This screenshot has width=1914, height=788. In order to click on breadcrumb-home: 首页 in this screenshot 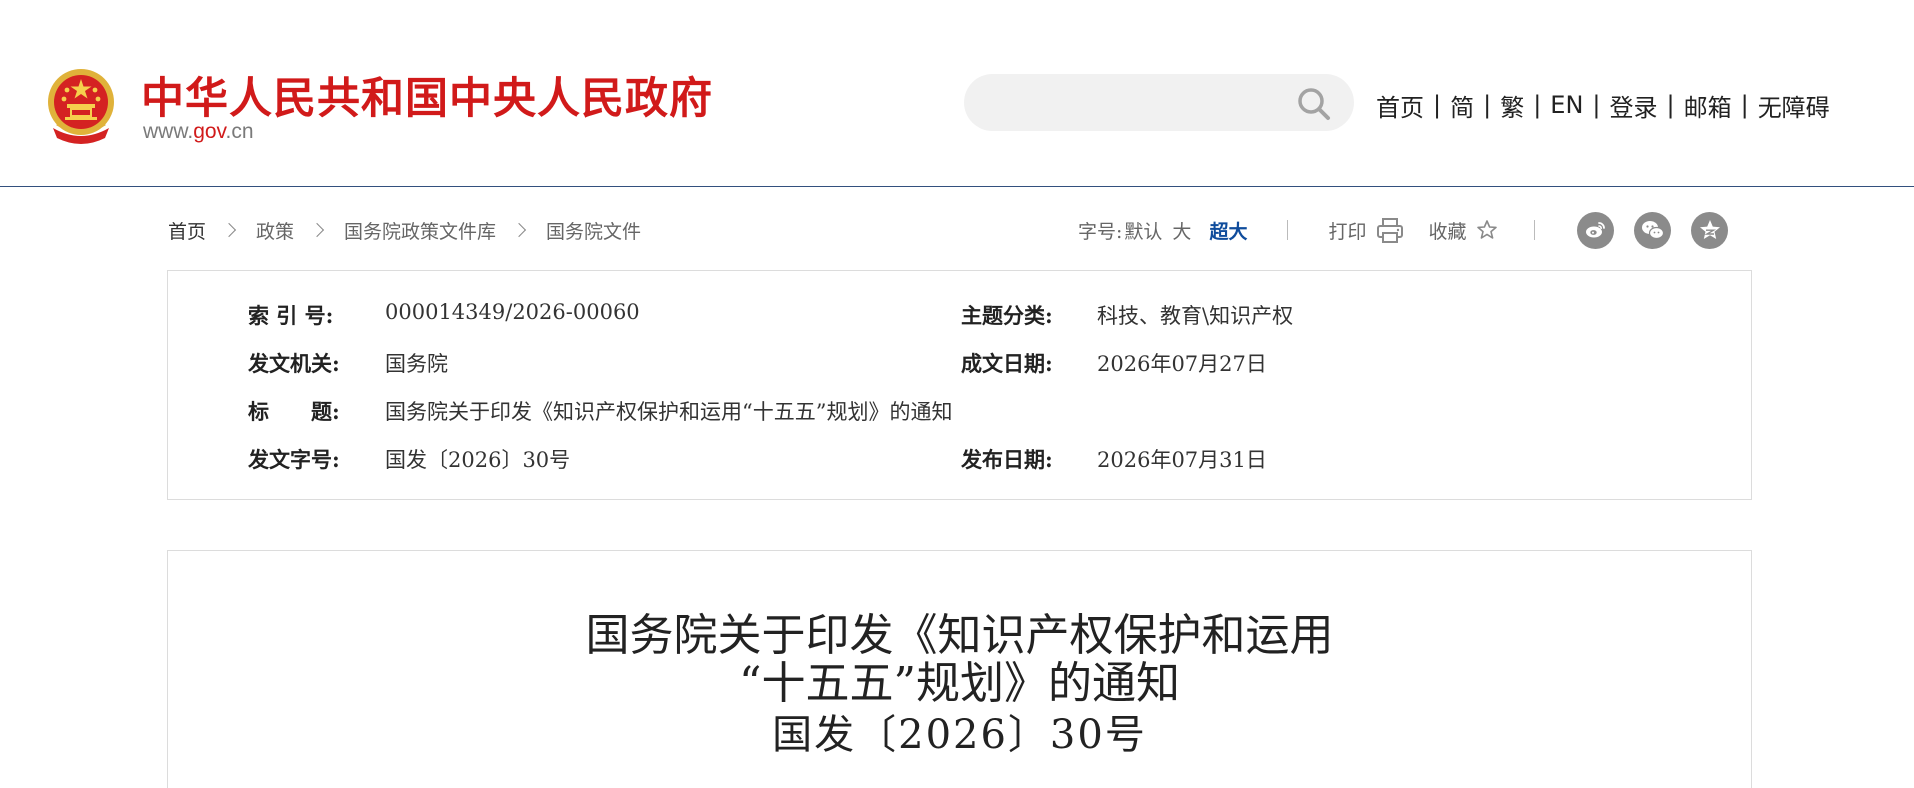, I will do `click(187, 230)`.